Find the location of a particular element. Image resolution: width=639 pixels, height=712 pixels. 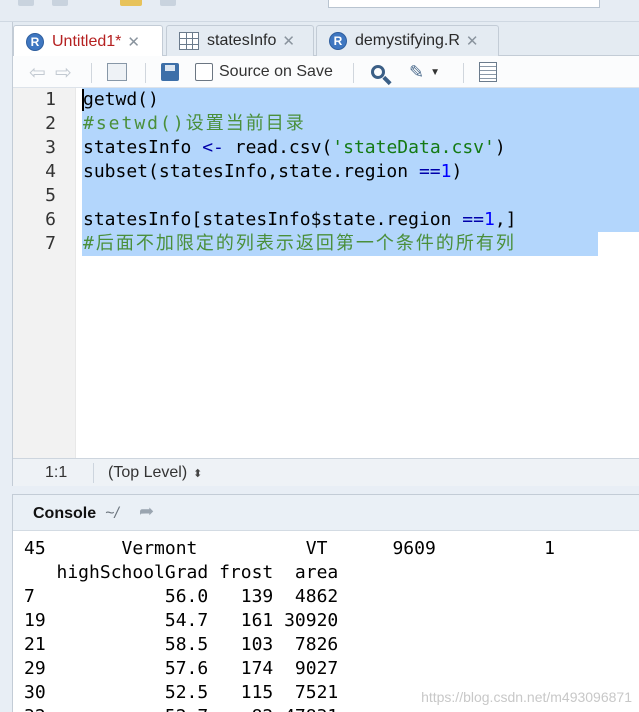

pane-splitter is located at coordinates (325, 490).